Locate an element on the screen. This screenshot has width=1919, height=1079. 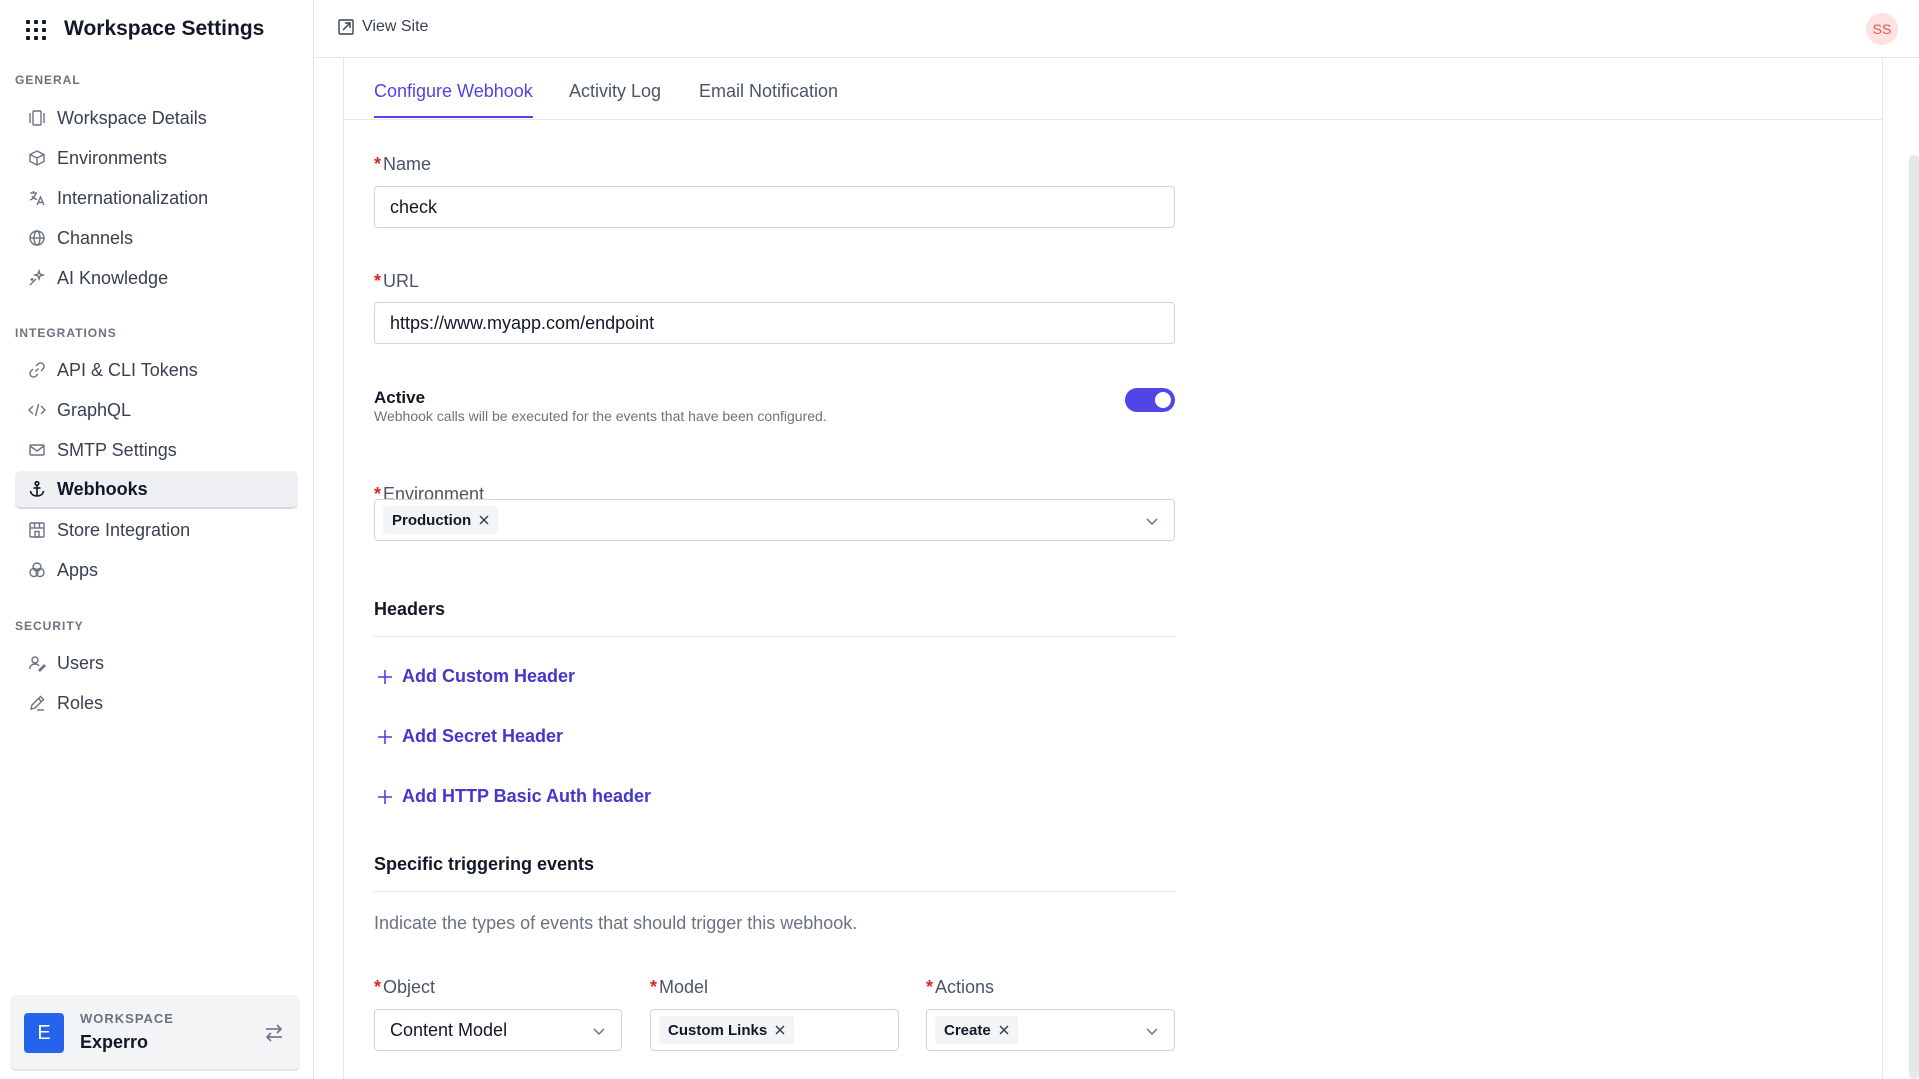
sidebar-item-label: AI Knowledge is located at coordinates (113, 277).